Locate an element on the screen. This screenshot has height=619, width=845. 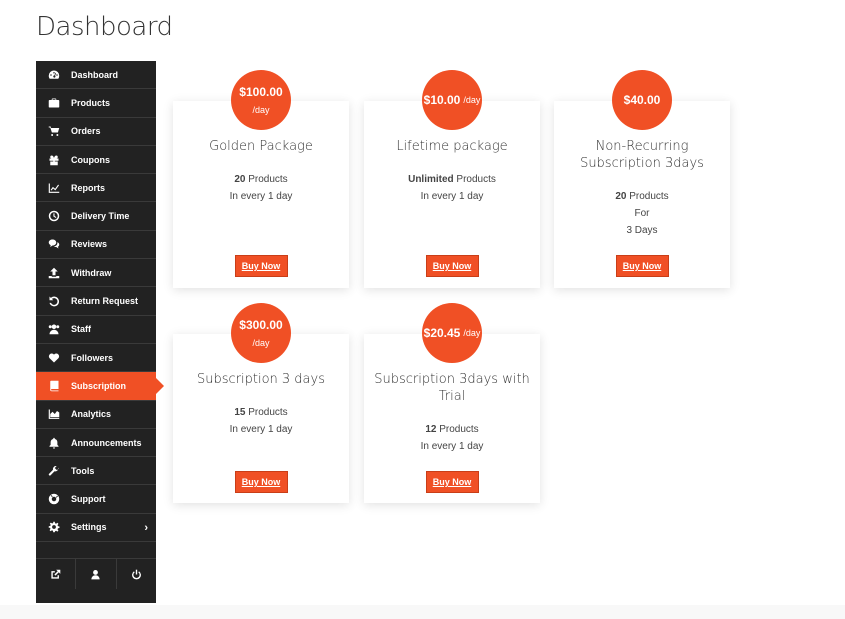
external-link-icon is located at coordinates (56, 574).